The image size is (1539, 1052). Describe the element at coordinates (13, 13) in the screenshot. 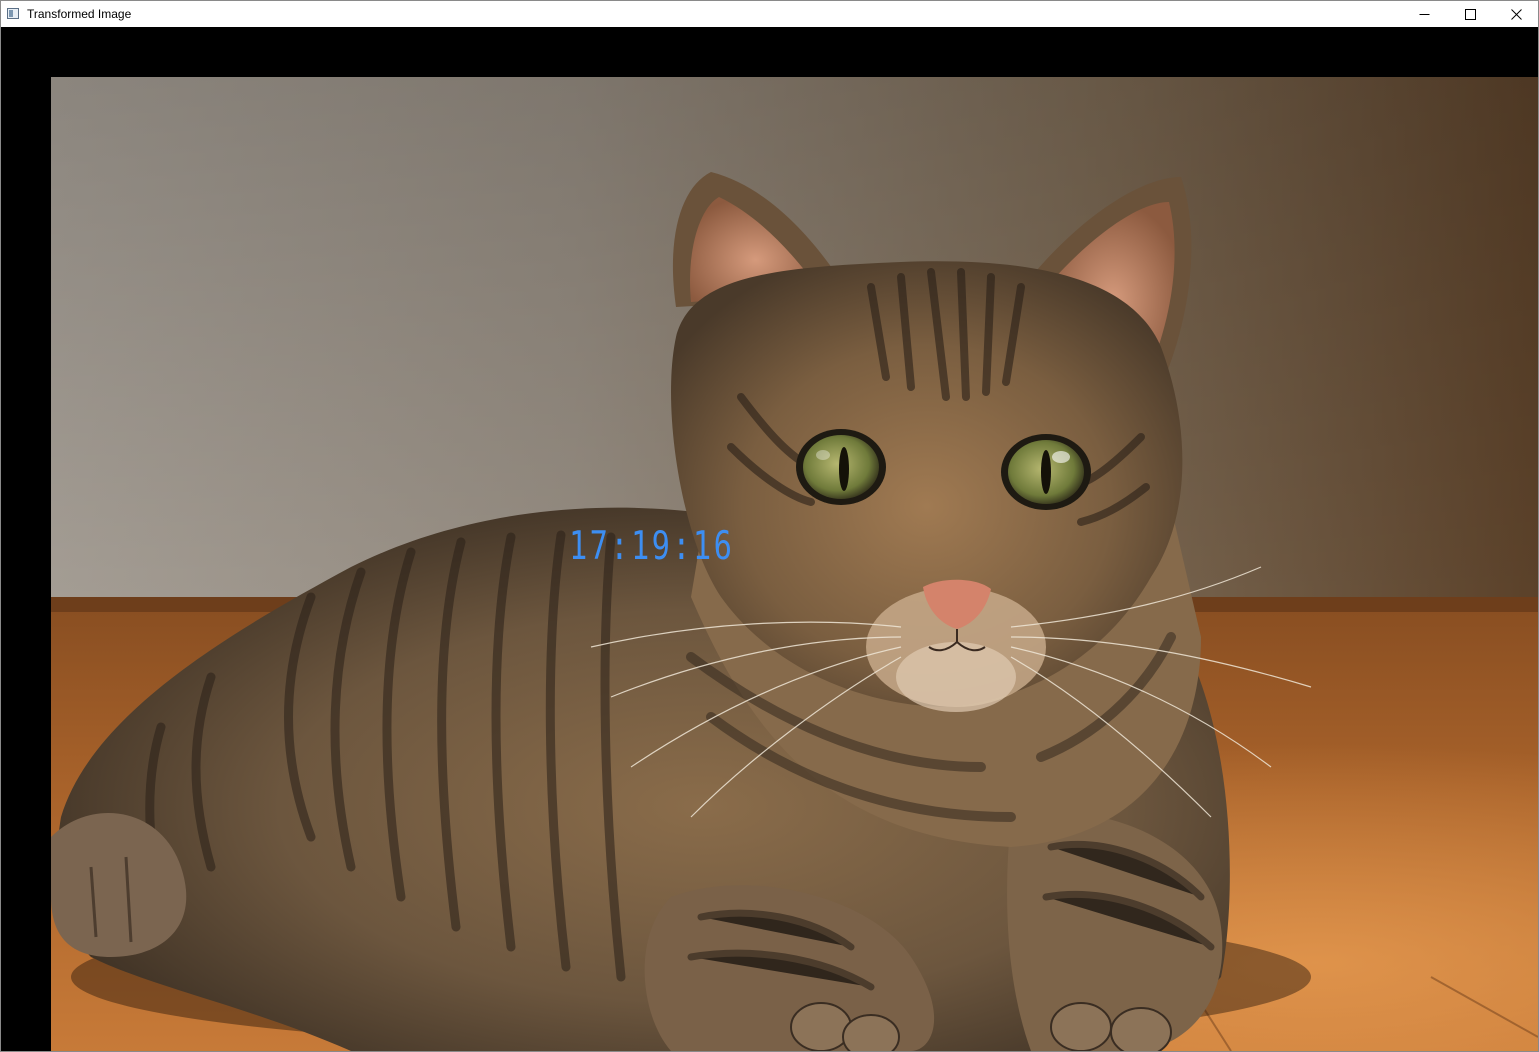

I see `app-icon` at that location.